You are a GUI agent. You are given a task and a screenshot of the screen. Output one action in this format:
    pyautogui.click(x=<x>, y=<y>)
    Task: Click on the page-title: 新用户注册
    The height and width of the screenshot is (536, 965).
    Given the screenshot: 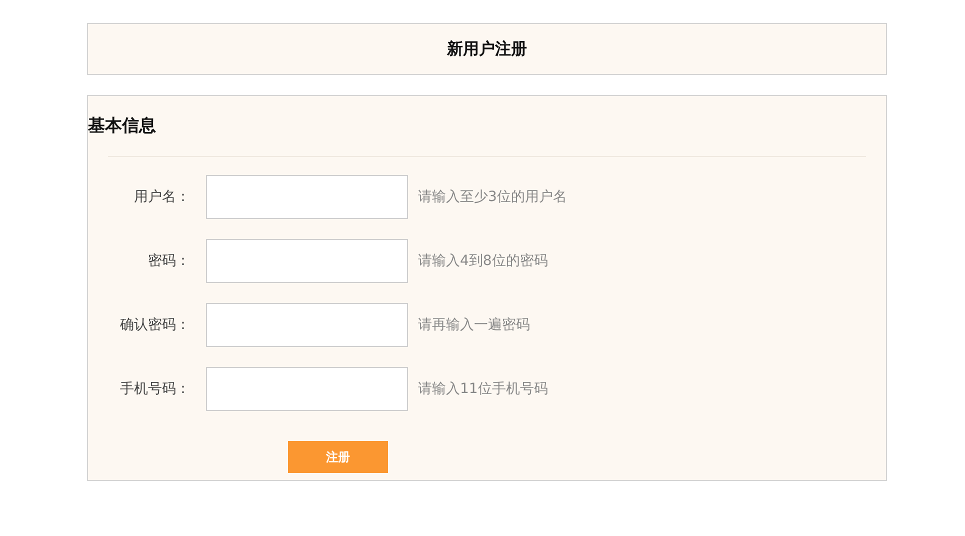 What is the action you would take?
    pyautogui.click(x=487, y=49)
    